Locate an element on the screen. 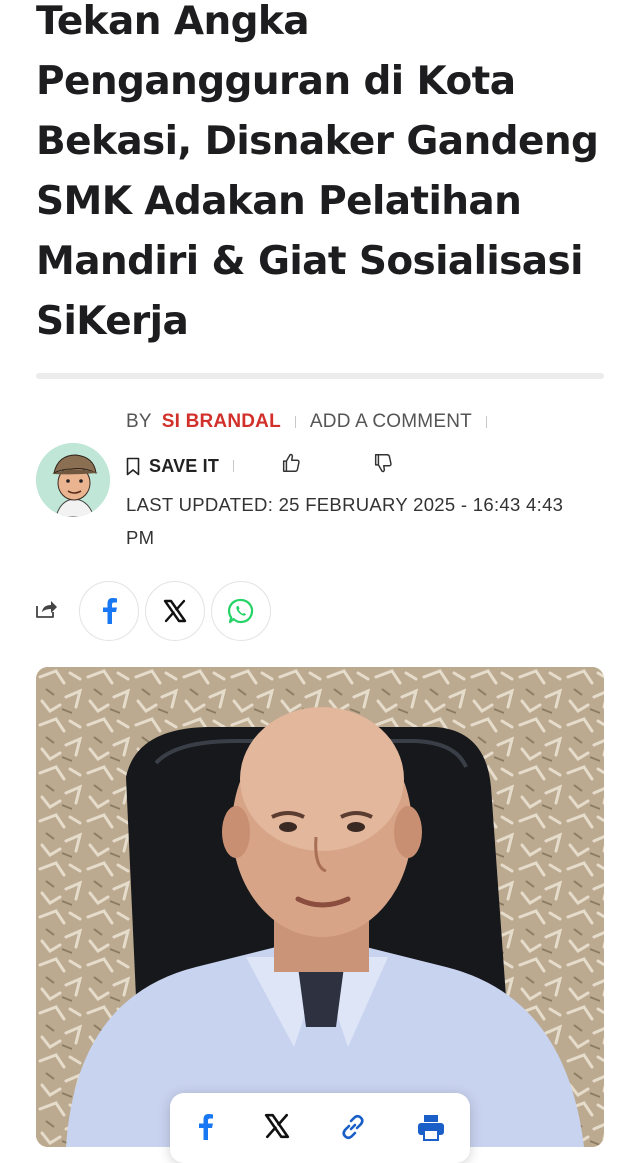  link-icon is located at coordinates (352, 1127).